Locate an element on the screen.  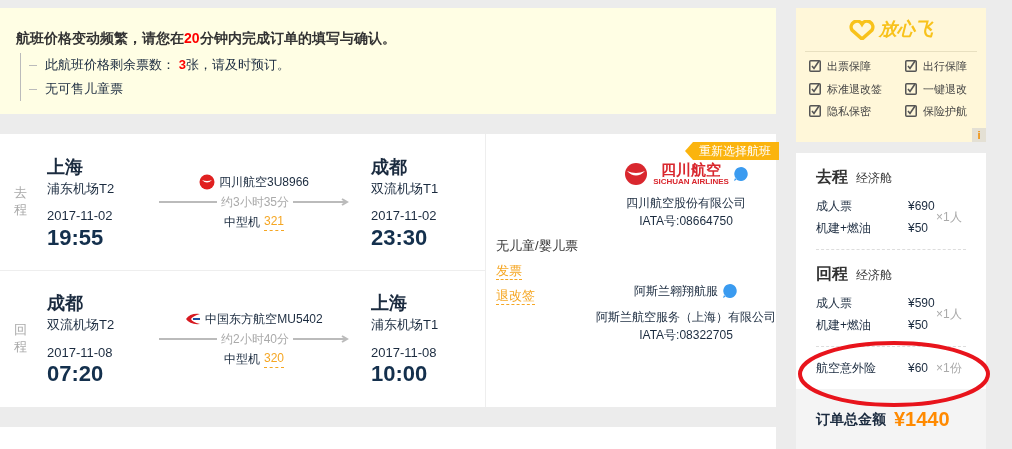
notice-line: 无可售儿童票 is located at coordinates (84, 89).